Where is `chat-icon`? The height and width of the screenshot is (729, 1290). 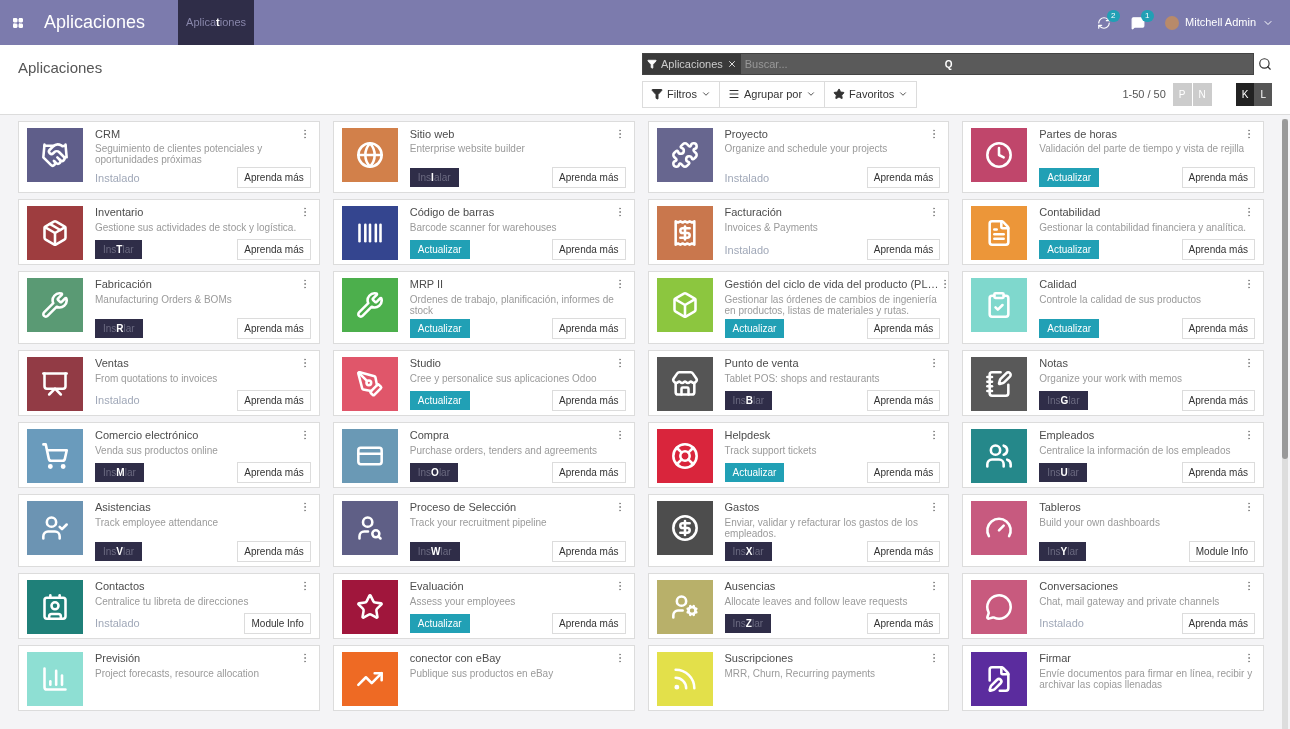 chat-icon is located at coordinates (1138, 22).